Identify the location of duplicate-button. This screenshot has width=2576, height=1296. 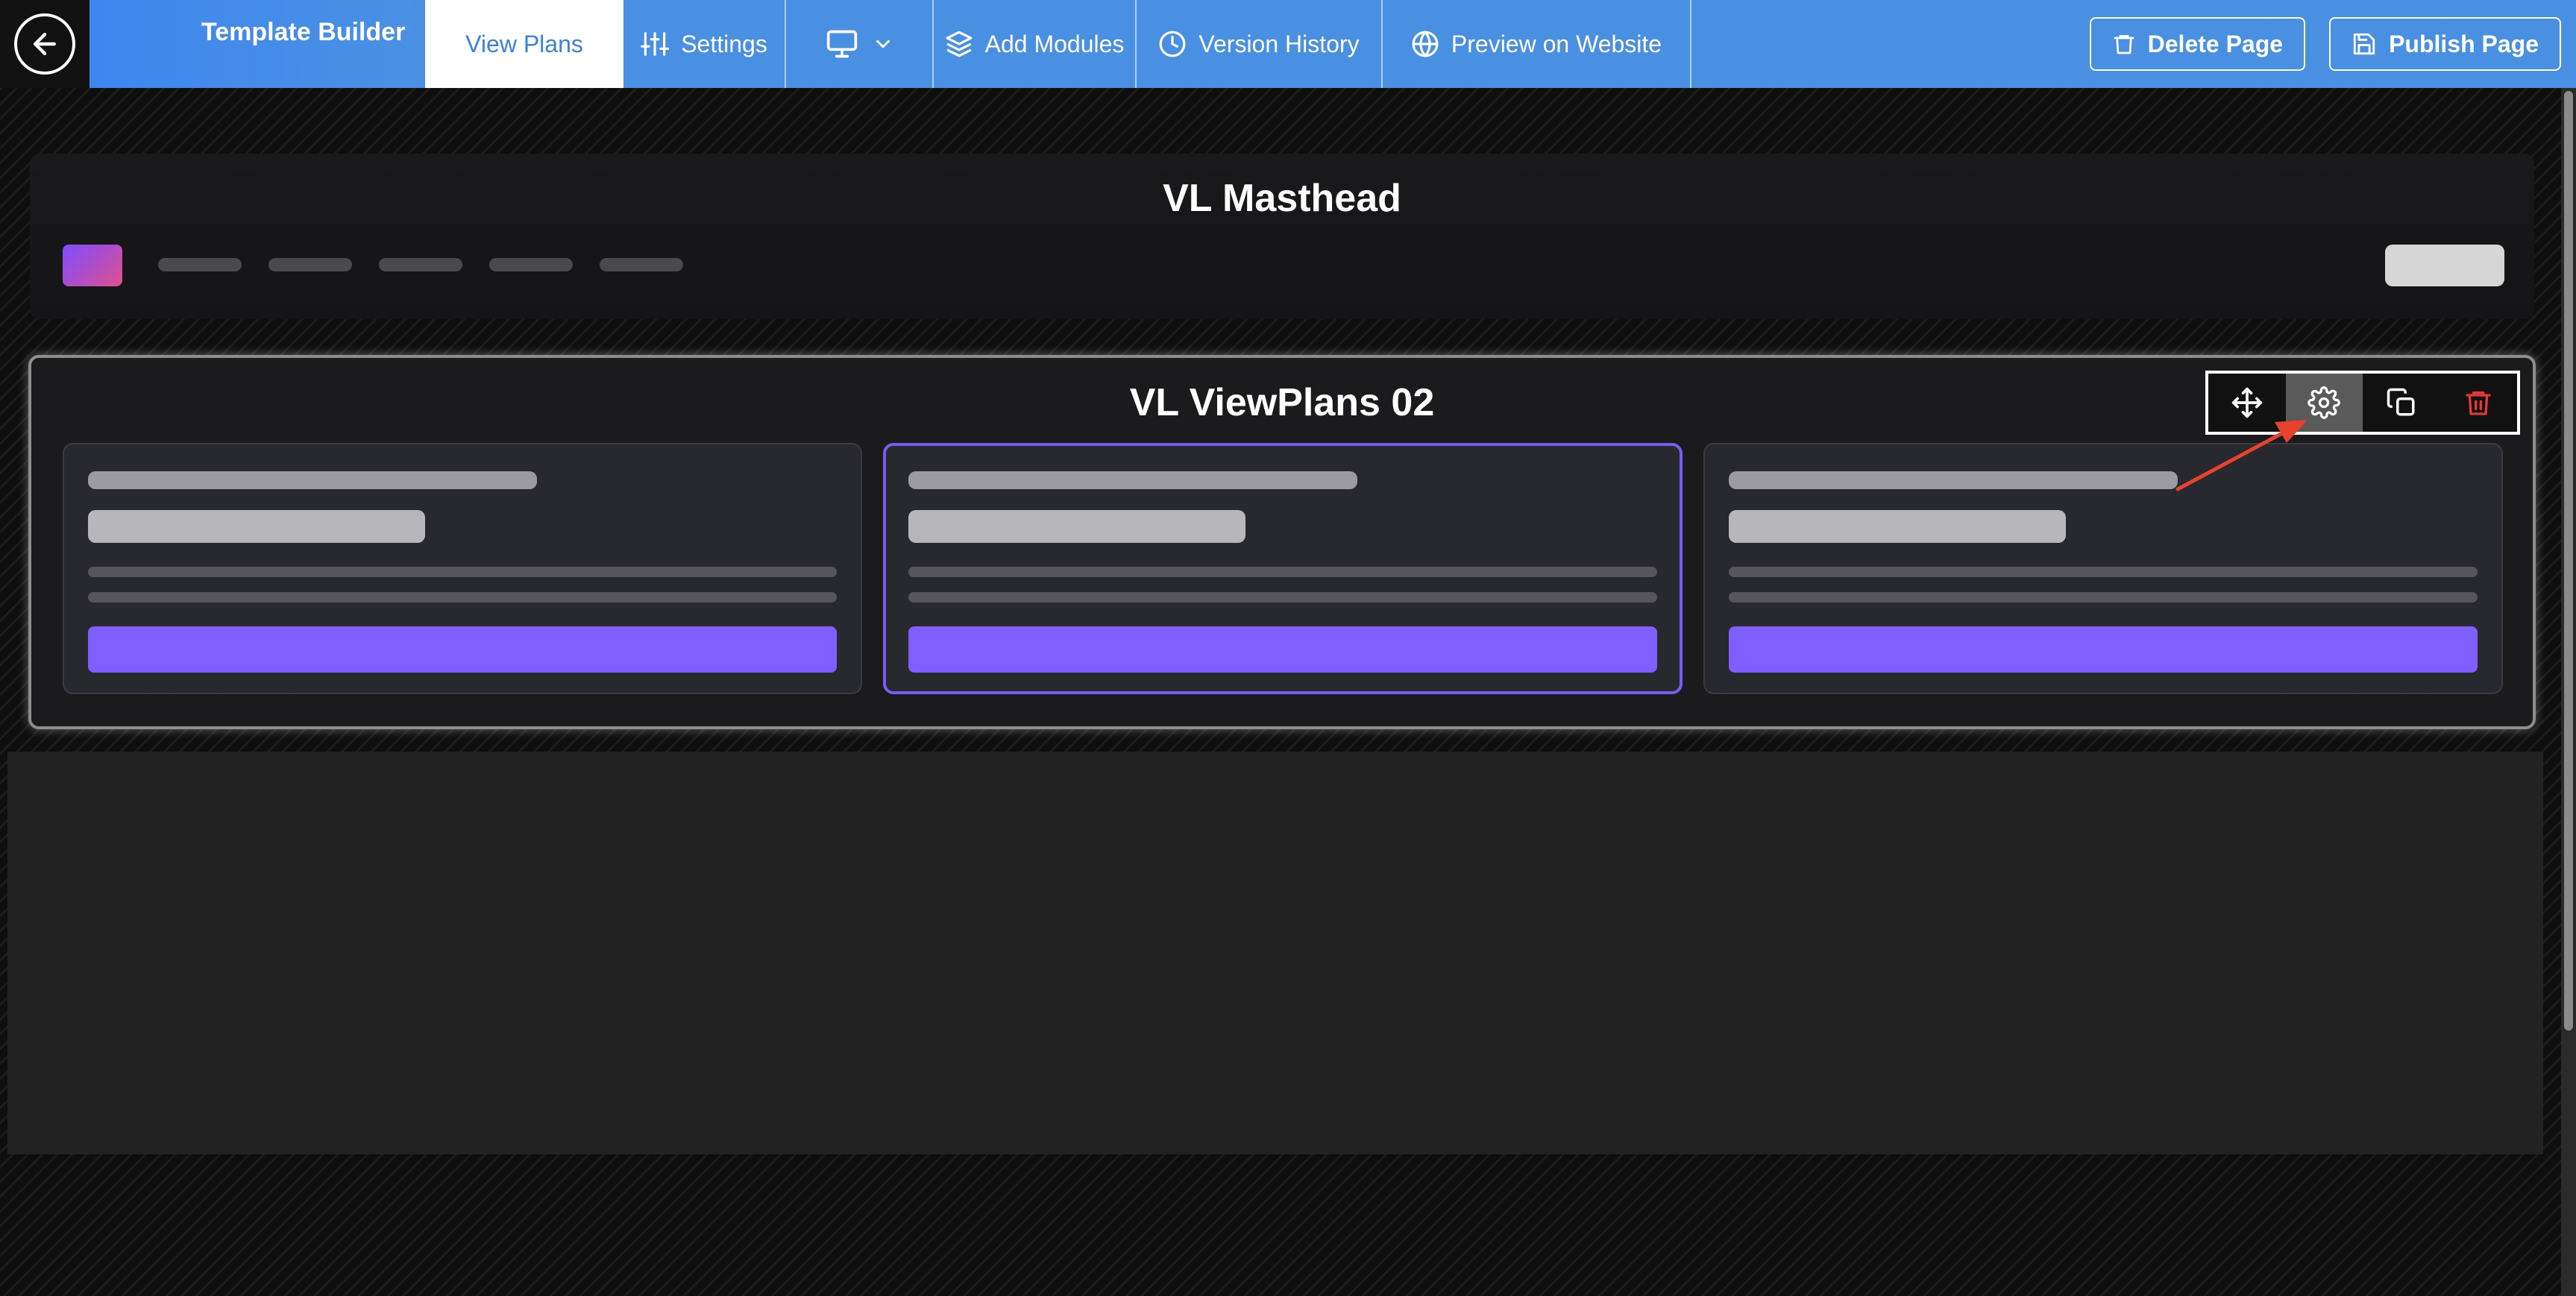
(2402, 403).